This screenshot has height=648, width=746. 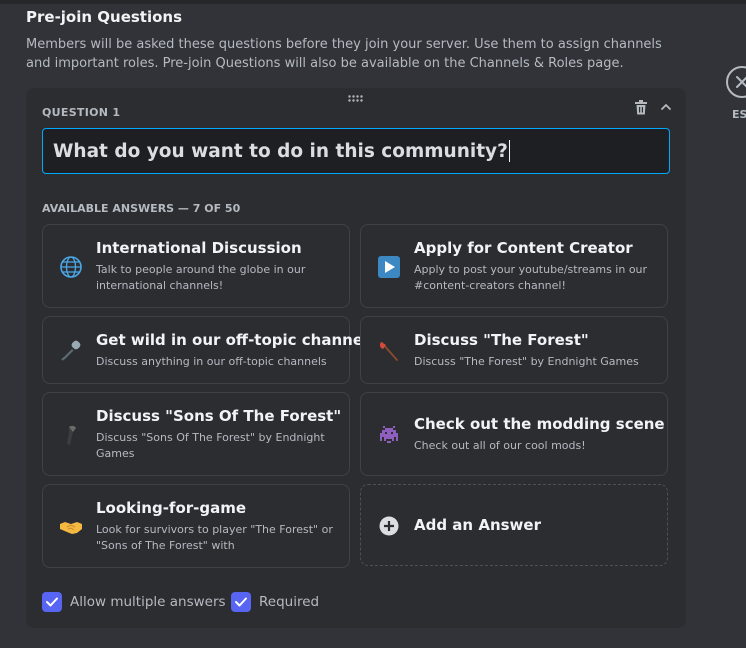 What do you see at coordinates (148, 602) in the screenshot?
I see `allow-multiple-label: Allow multiple answers` at bounding box center [148, 602].